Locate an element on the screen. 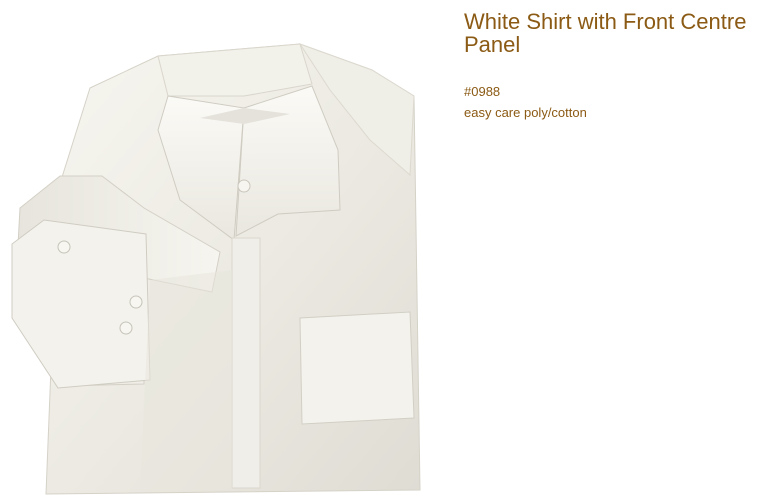 The height and width of the screenshot is (504, 781). product-title: White Shirt with Front Centre Panel is located at coordinates (605, 33).